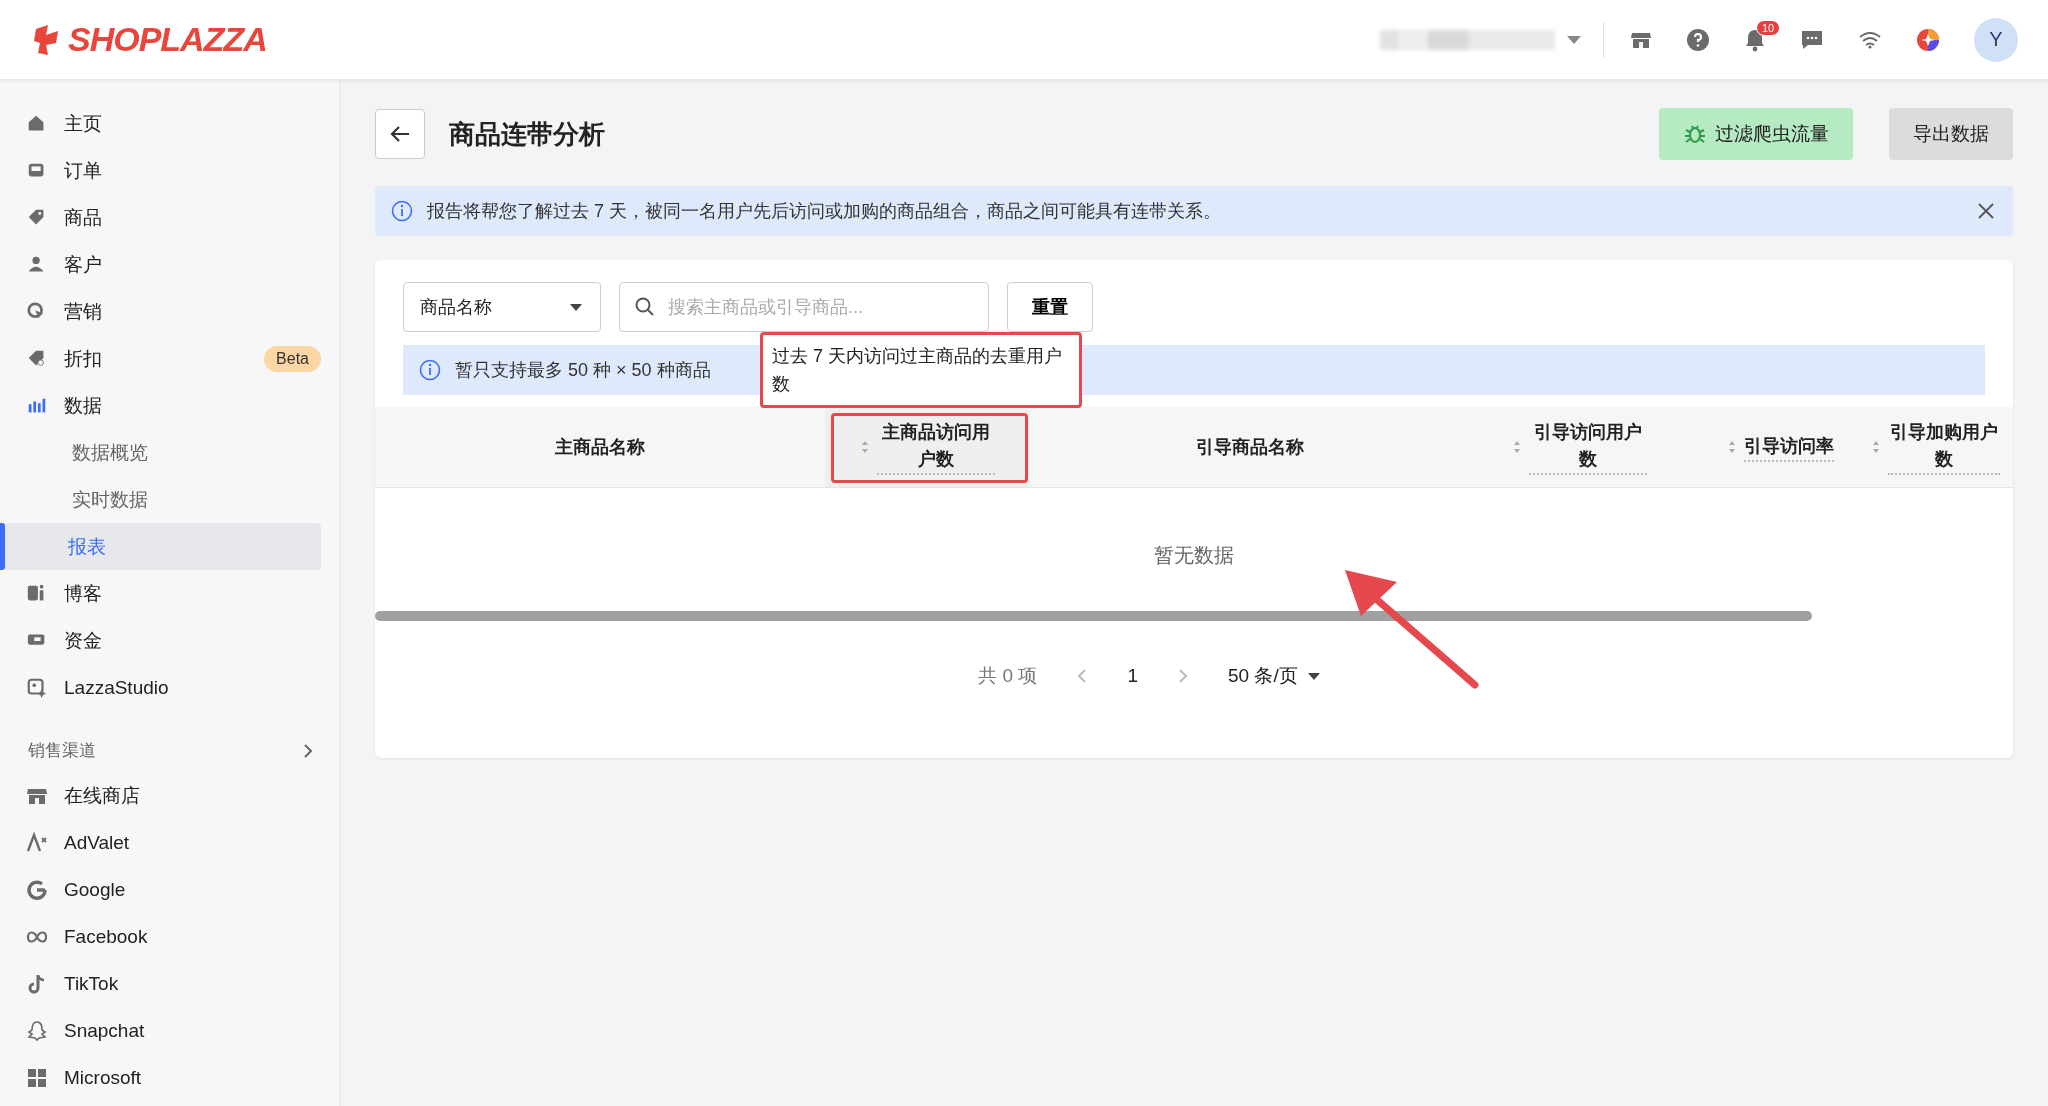  What do you see at coordinates (160, 264) in the screenshot?
I see `sidebar-item: 客户` at bounding box center [160, 264].